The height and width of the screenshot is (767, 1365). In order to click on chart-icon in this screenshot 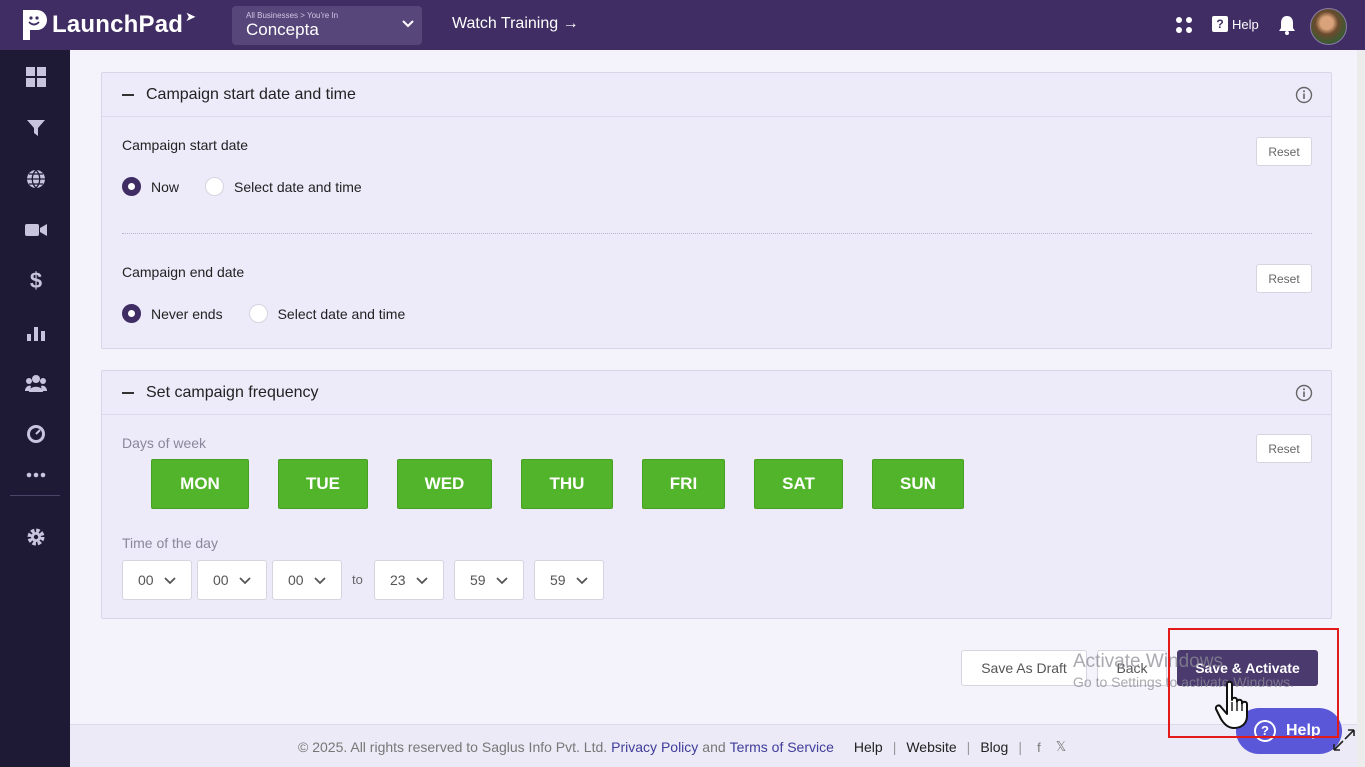, I will do `click(36, 332)`.